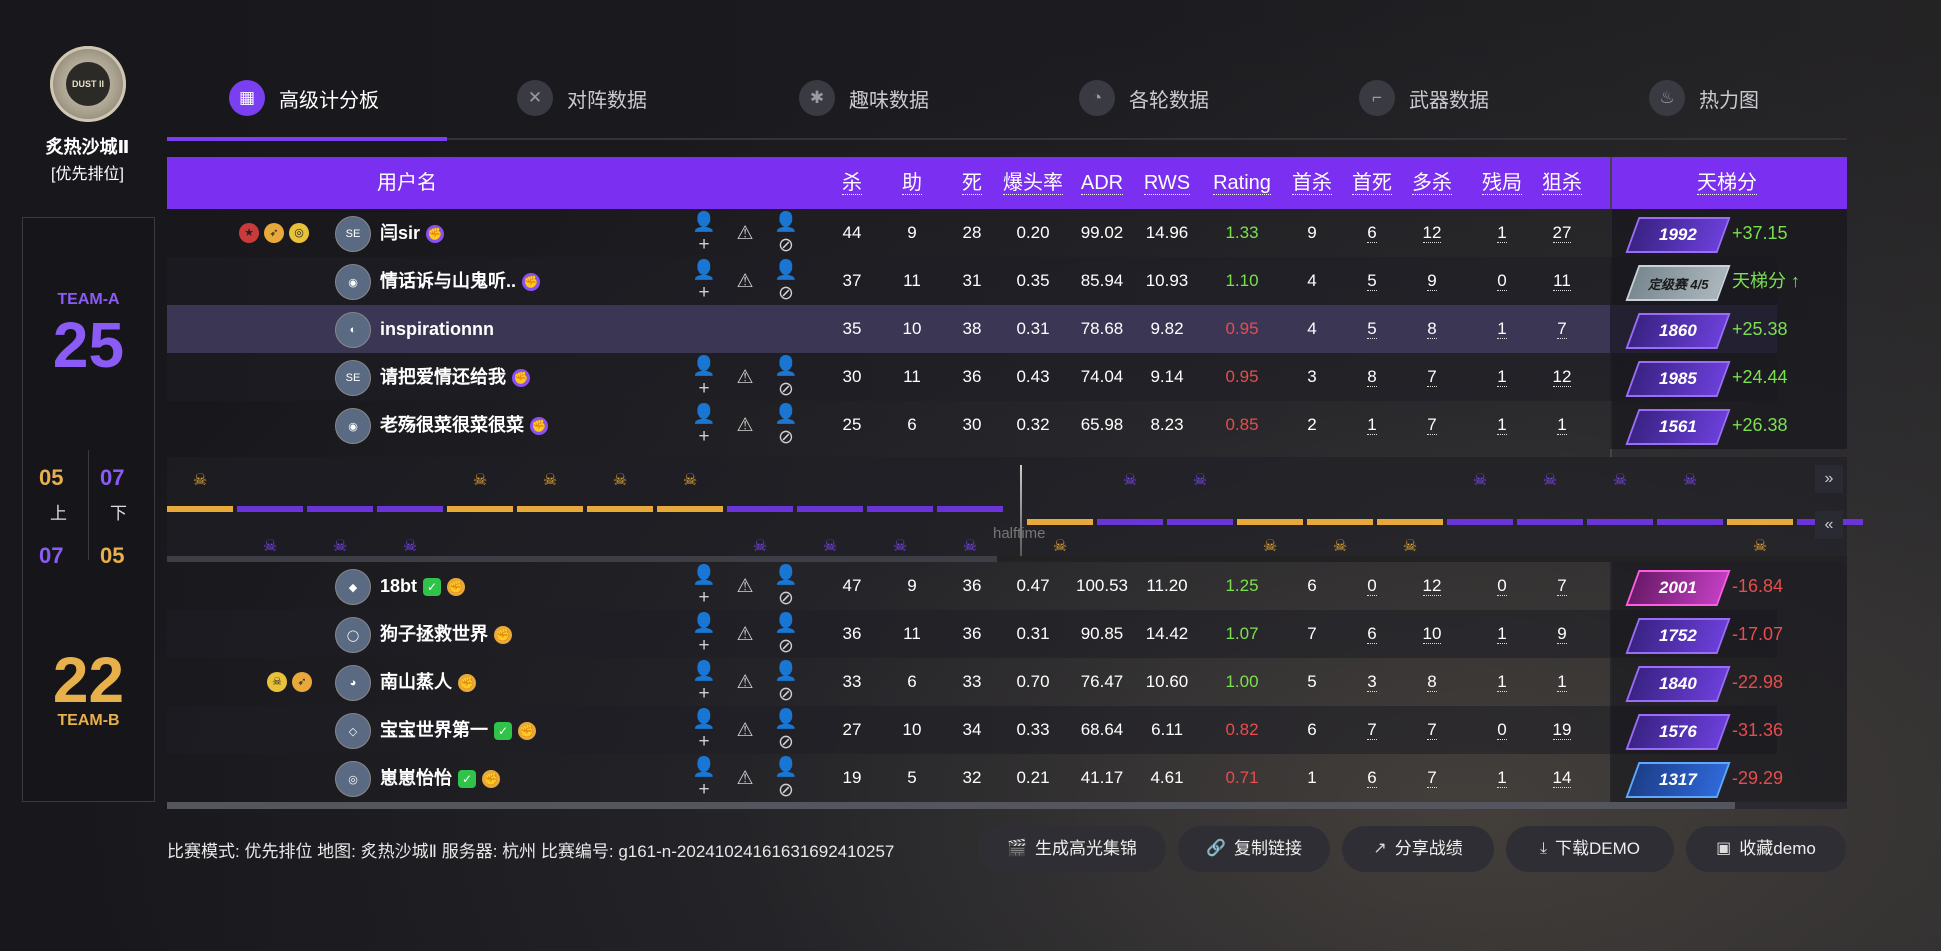  Describe the element at coordinates (1144, 98) in the screenshot. I see `tab-round-data: ◔ 各轮数据` at that location.